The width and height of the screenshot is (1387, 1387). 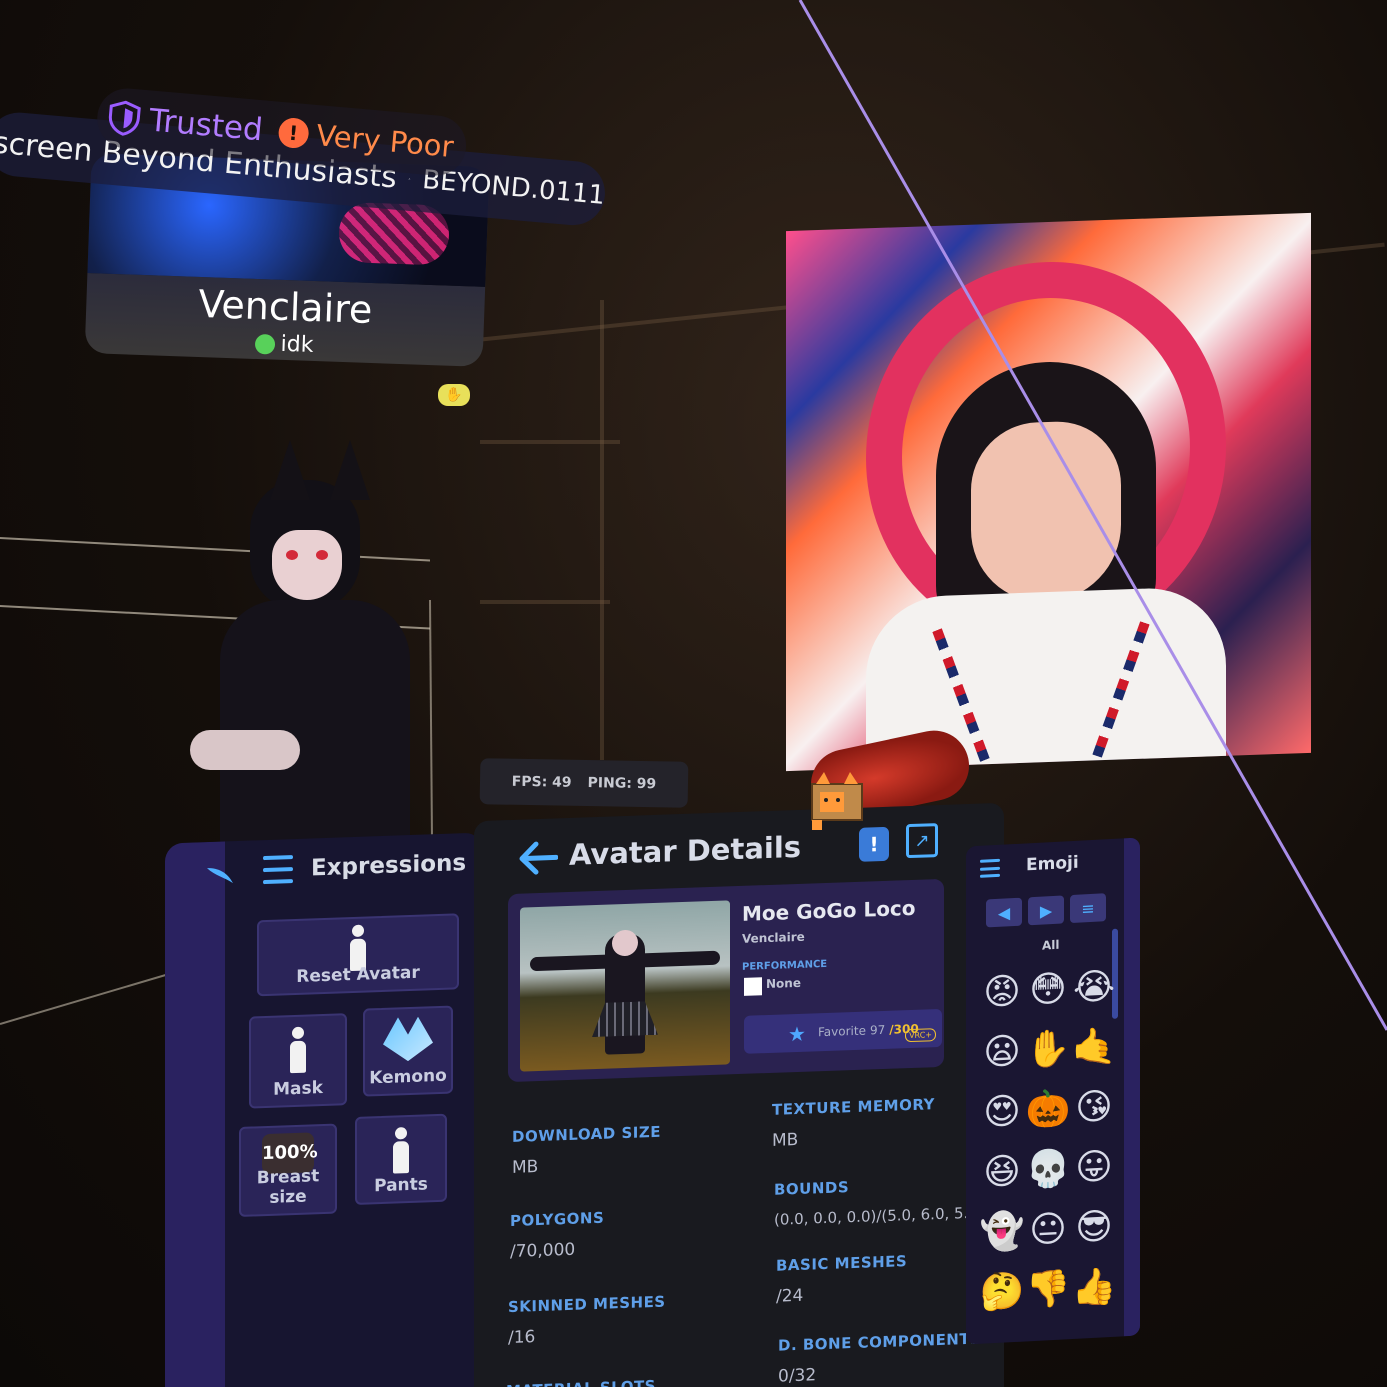 I want to click on panel-title: Avatar Details, so click(x=685, y=850).